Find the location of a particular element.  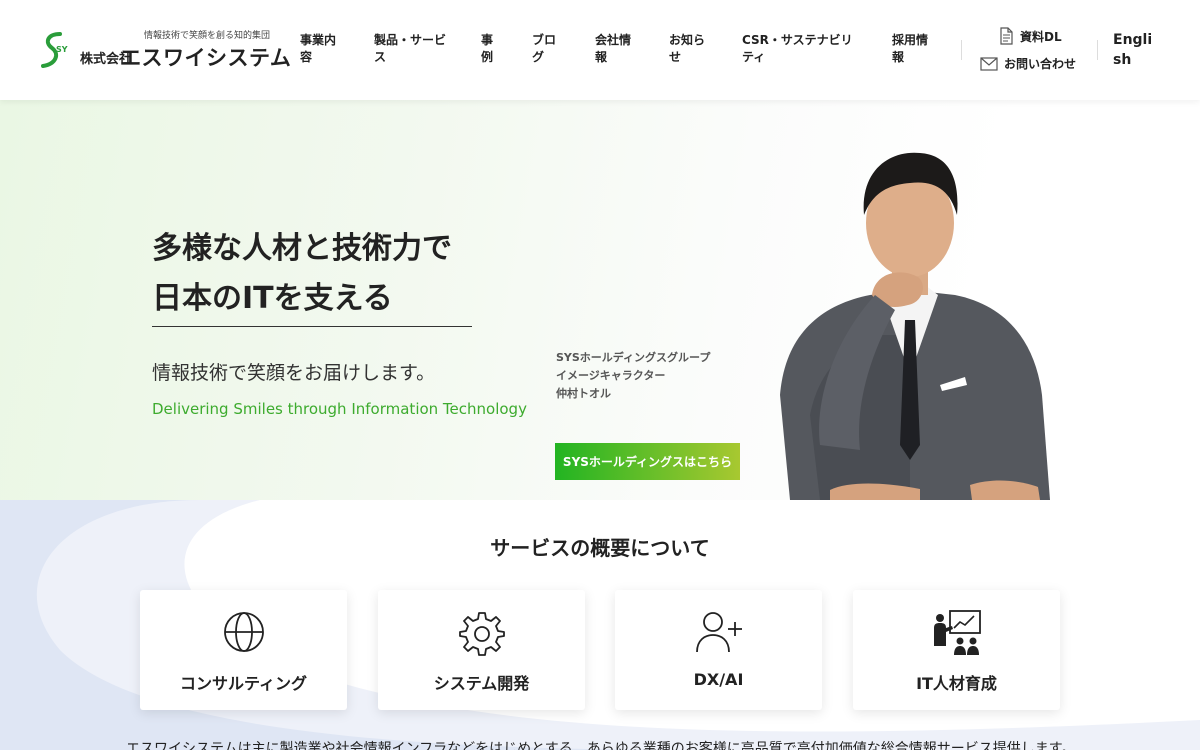

logo-tagline: 情報技術で笑顔を創る知的集団 is located at coordinates (207, 36).